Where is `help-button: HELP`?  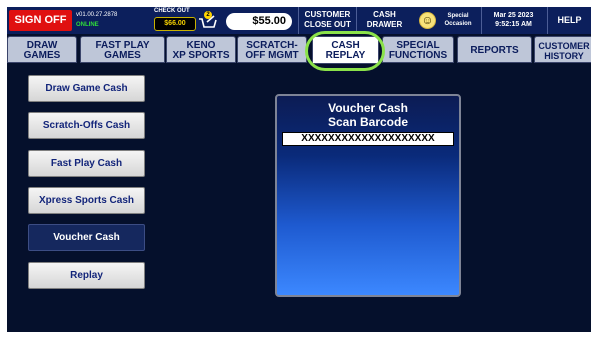 help-button: HELP is located at coordinates (569, 20).